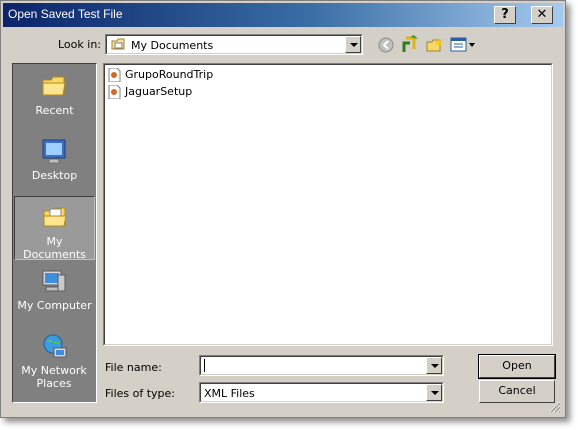 This screenshot has width=578, height=430. What do you see at coordinates (234, 44) in the screenshot?
I see `look-in-dropdown: My Documents` at bounding box center [234, 44].